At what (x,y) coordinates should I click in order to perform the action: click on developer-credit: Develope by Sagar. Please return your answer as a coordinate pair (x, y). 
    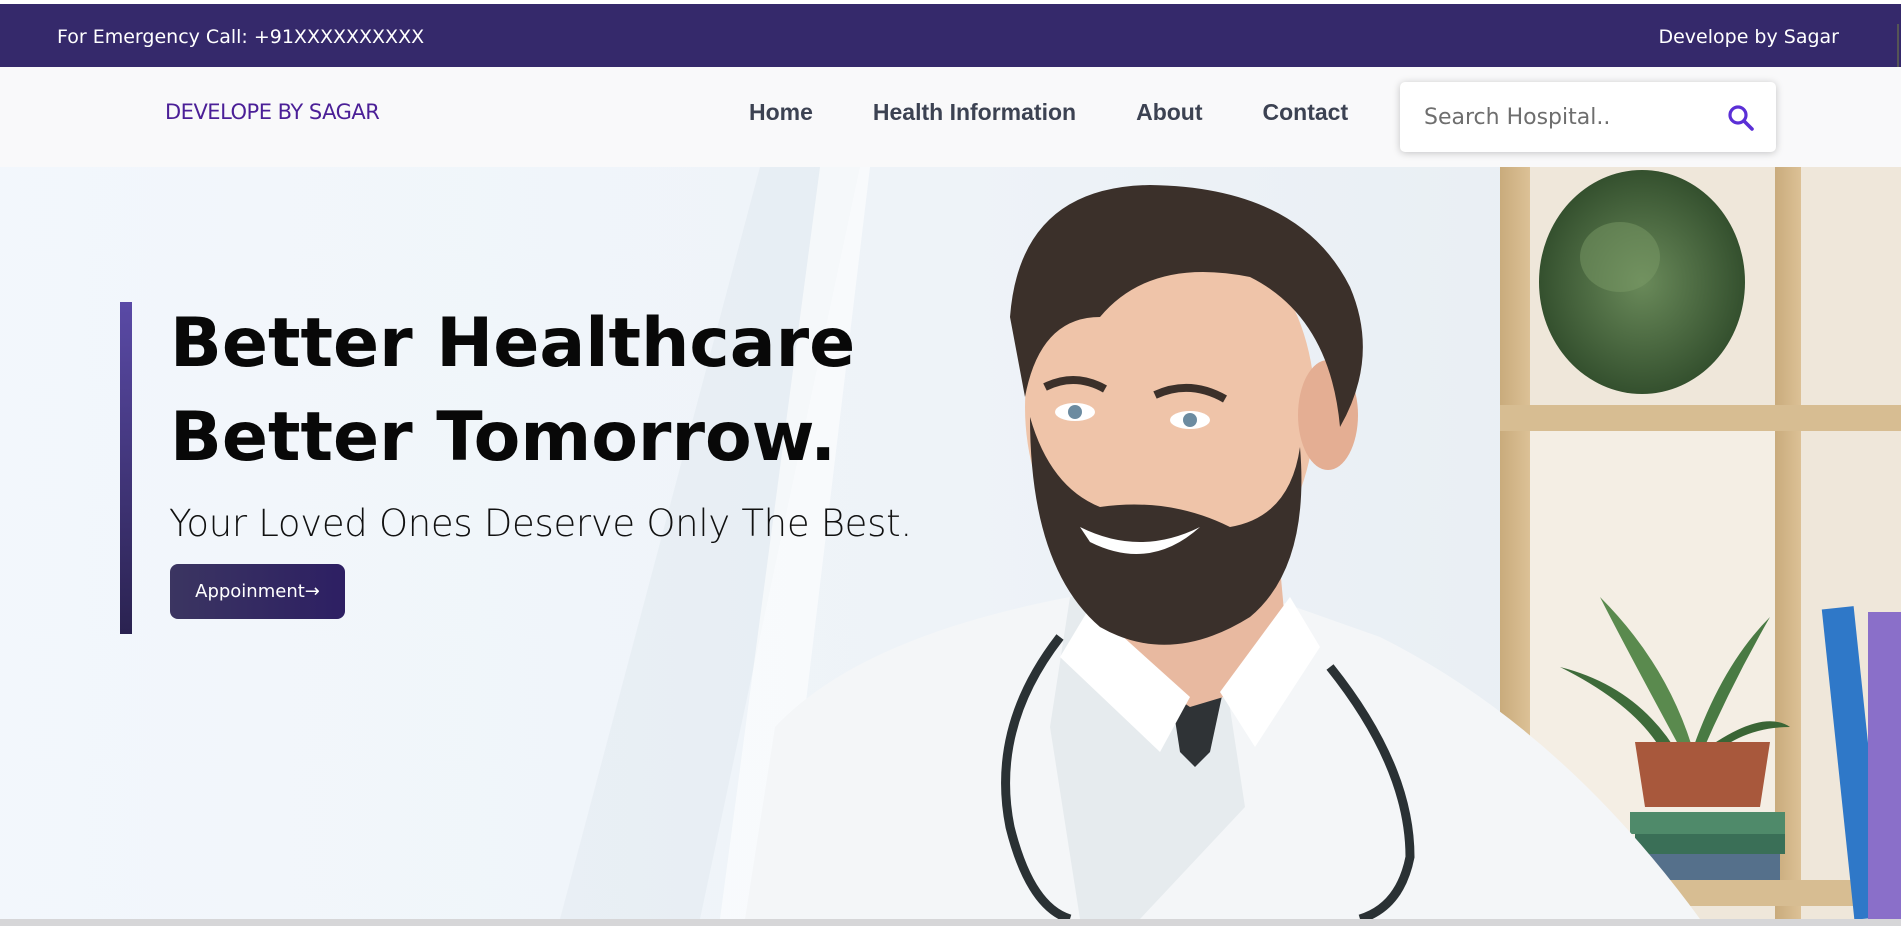
    Looking at the image, I should click on (1748, 37).